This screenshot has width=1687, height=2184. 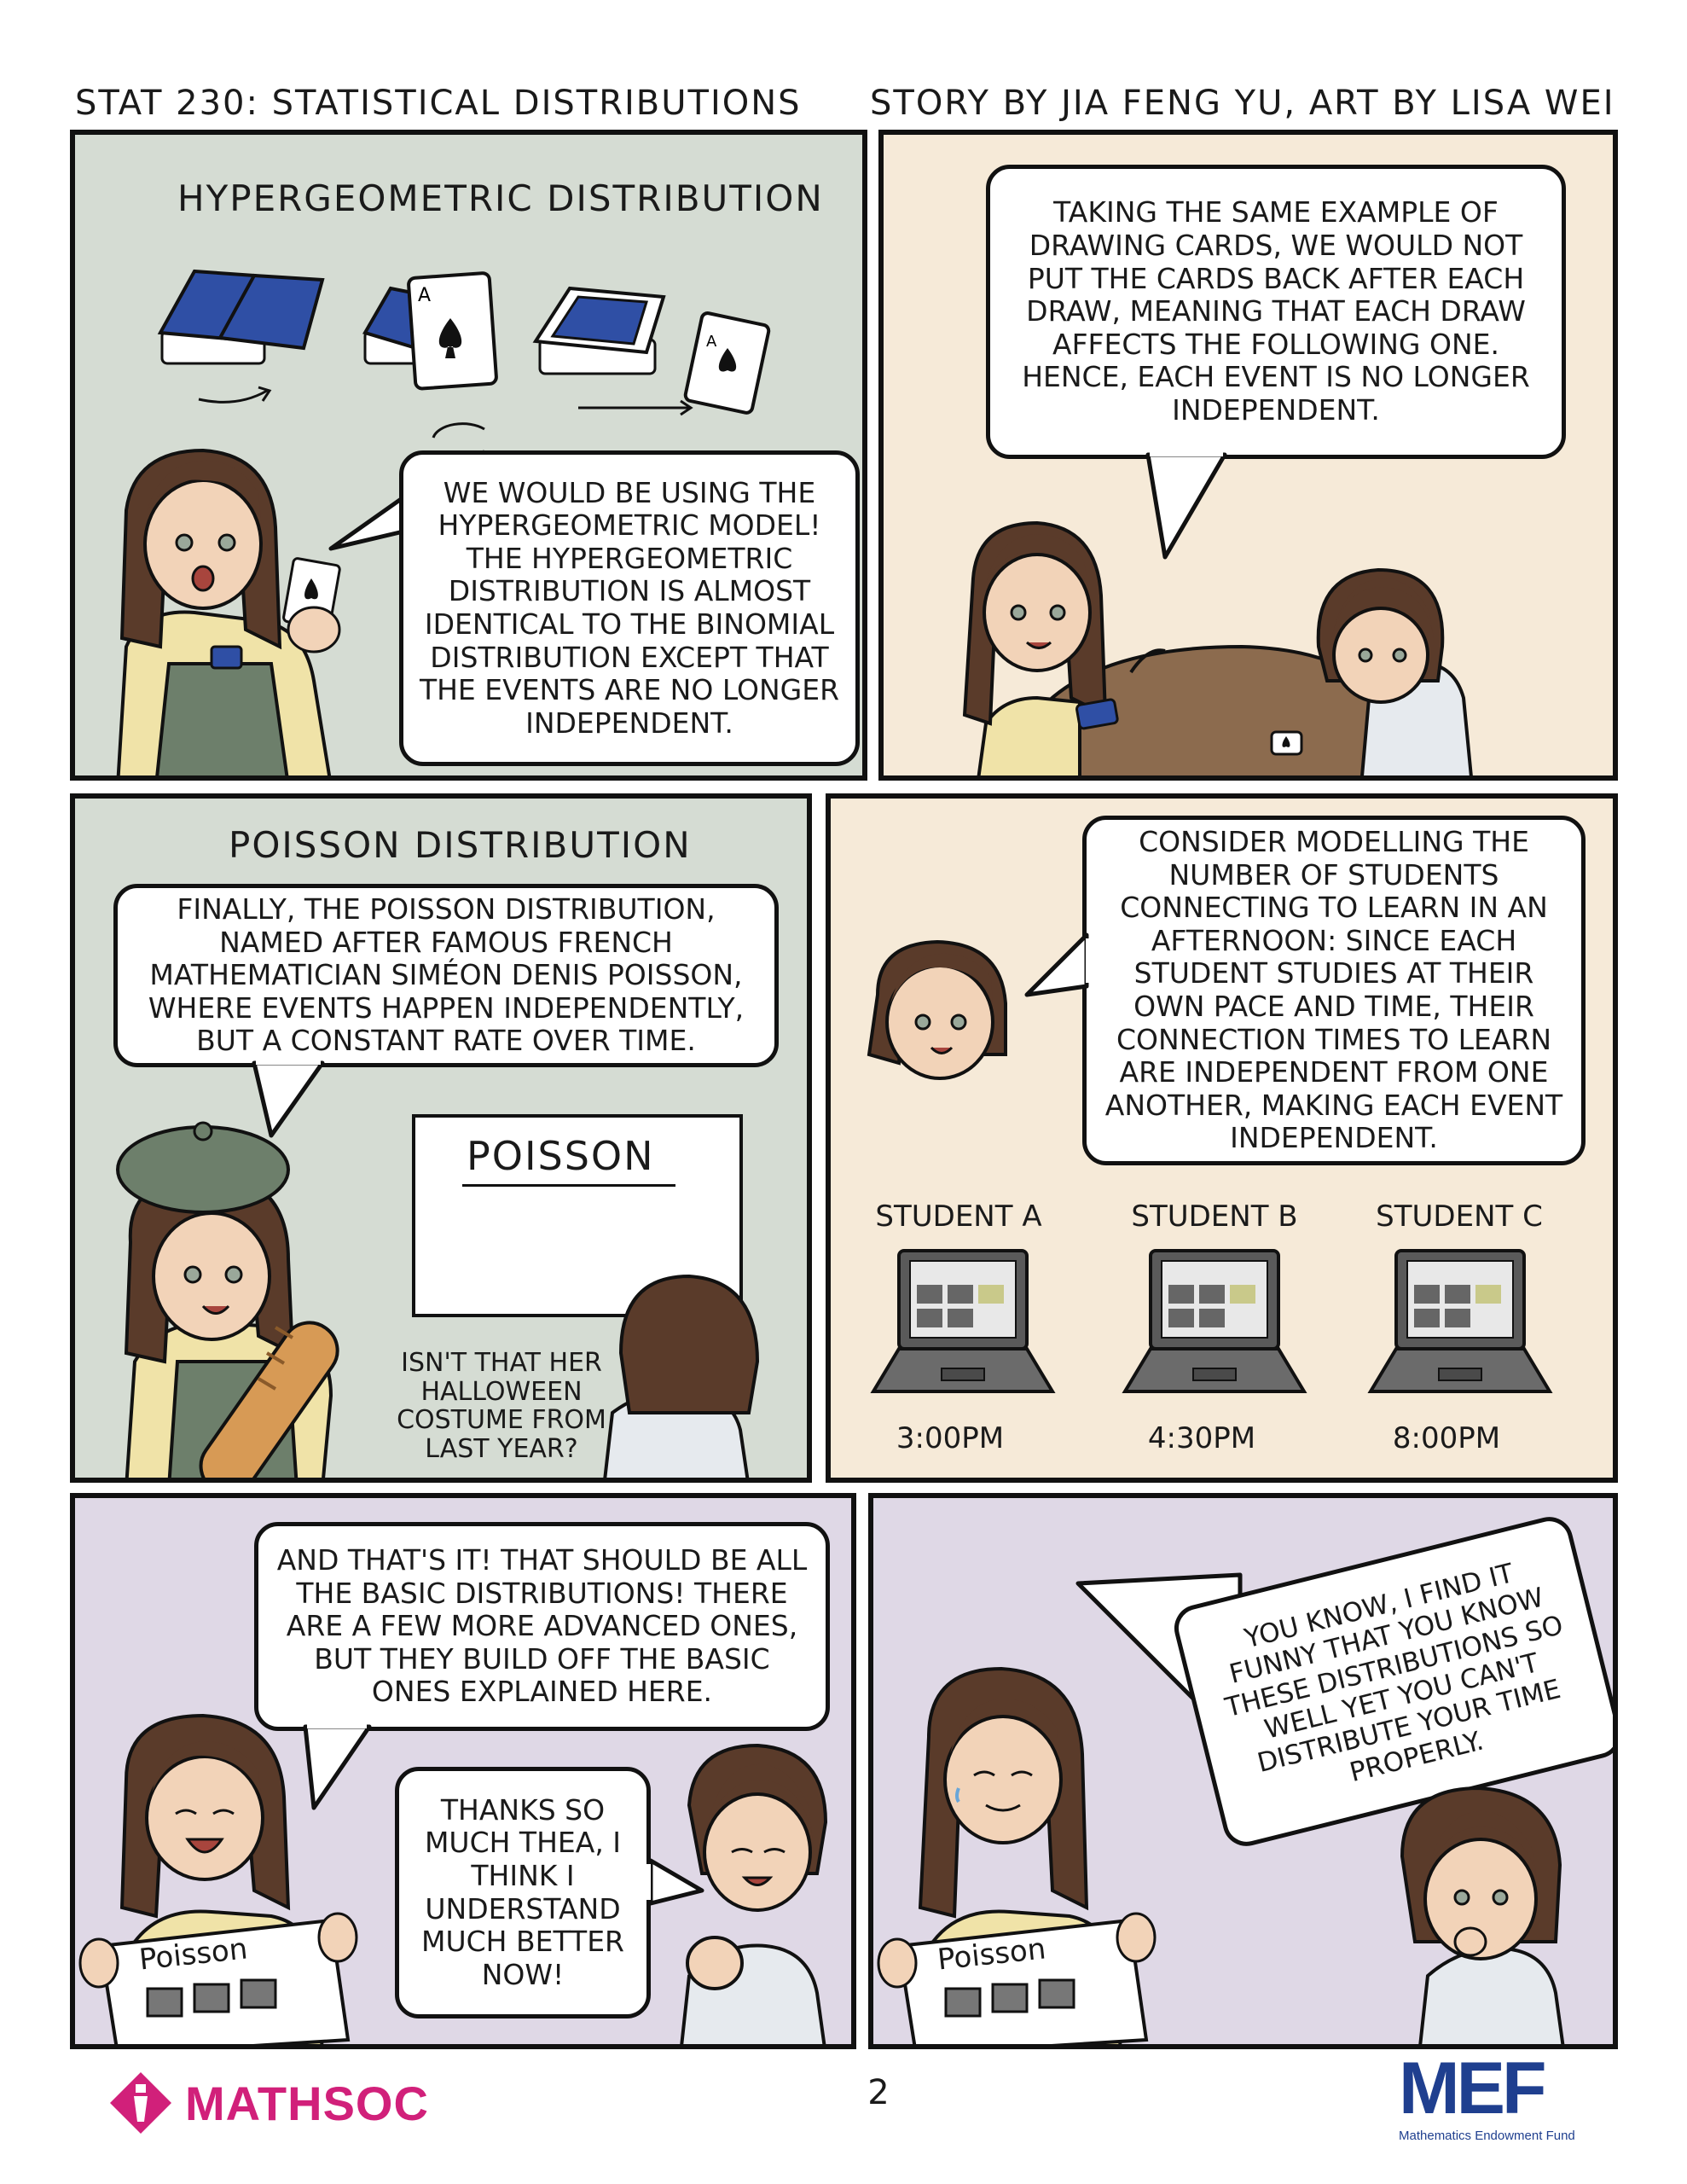 What do you see at coordinates (140, 2103) in the screenshot?
I see `mathsoc-logo-icon` at bounding box center [140, 2103].